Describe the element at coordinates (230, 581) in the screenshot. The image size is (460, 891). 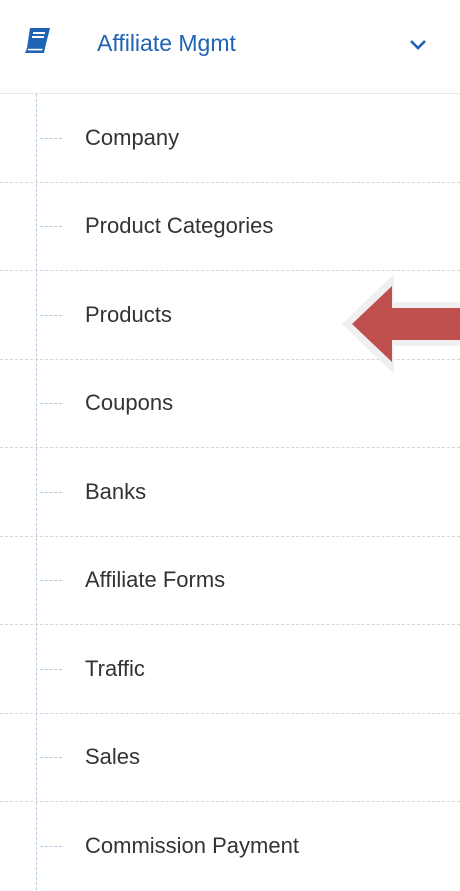
I see `submenu-item-affiliate-forms: Affiliate Forms` at that location.